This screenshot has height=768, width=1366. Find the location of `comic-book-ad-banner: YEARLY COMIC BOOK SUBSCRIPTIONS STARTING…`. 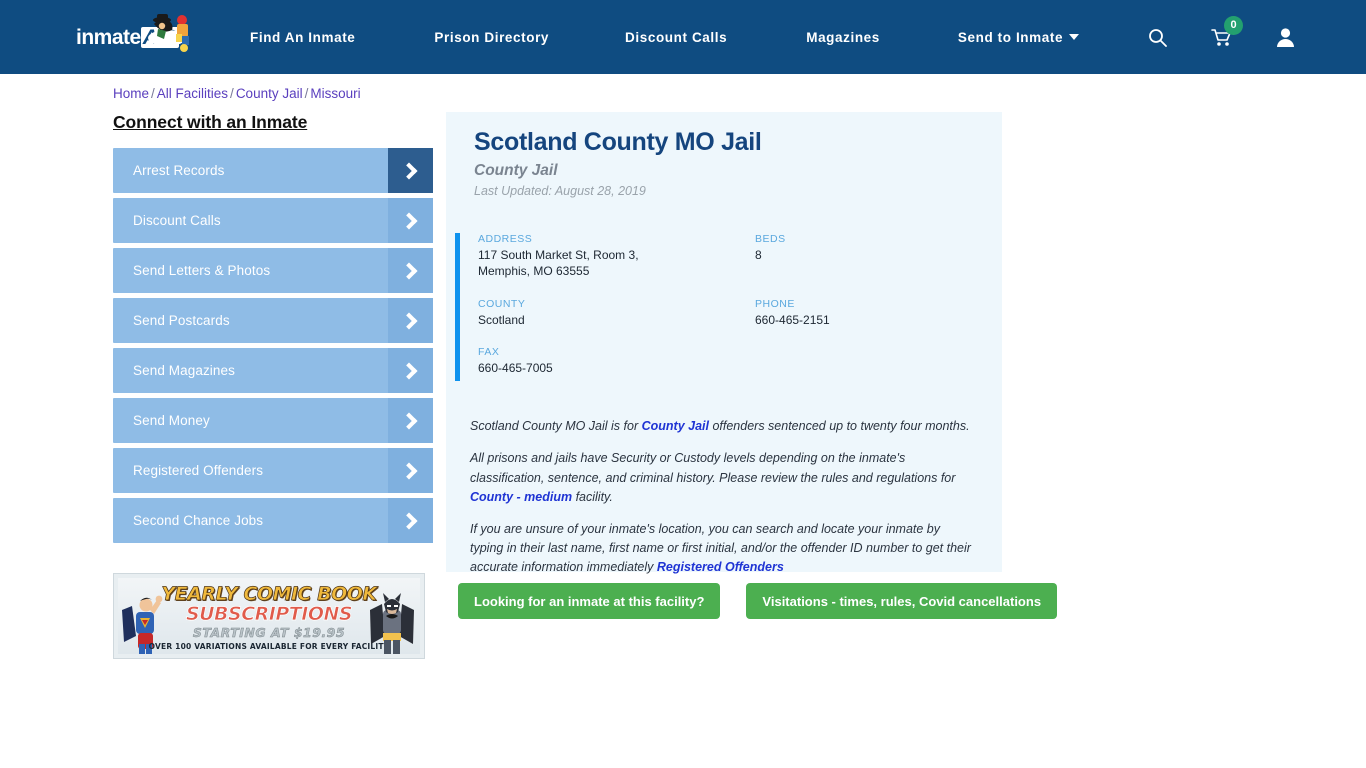

comic-book-ad-banner: YEARLY COMIC BOOK SUBSCRIPTIONS STARTING… is located at coordinates (269, 616).